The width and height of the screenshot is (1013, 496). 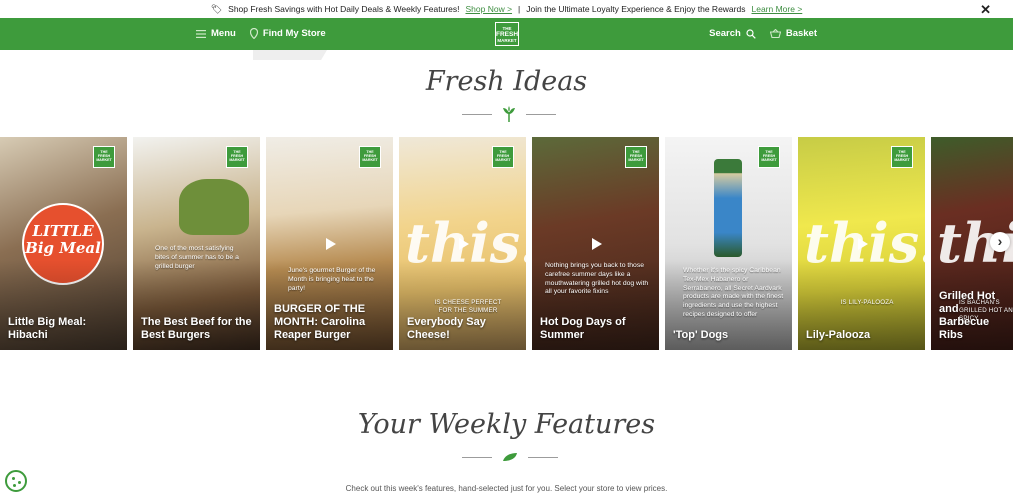 What do you see at coordinates (801, 33) in the screenshot?
I see `basket-label: Basket` at bounding box center [801, 33].